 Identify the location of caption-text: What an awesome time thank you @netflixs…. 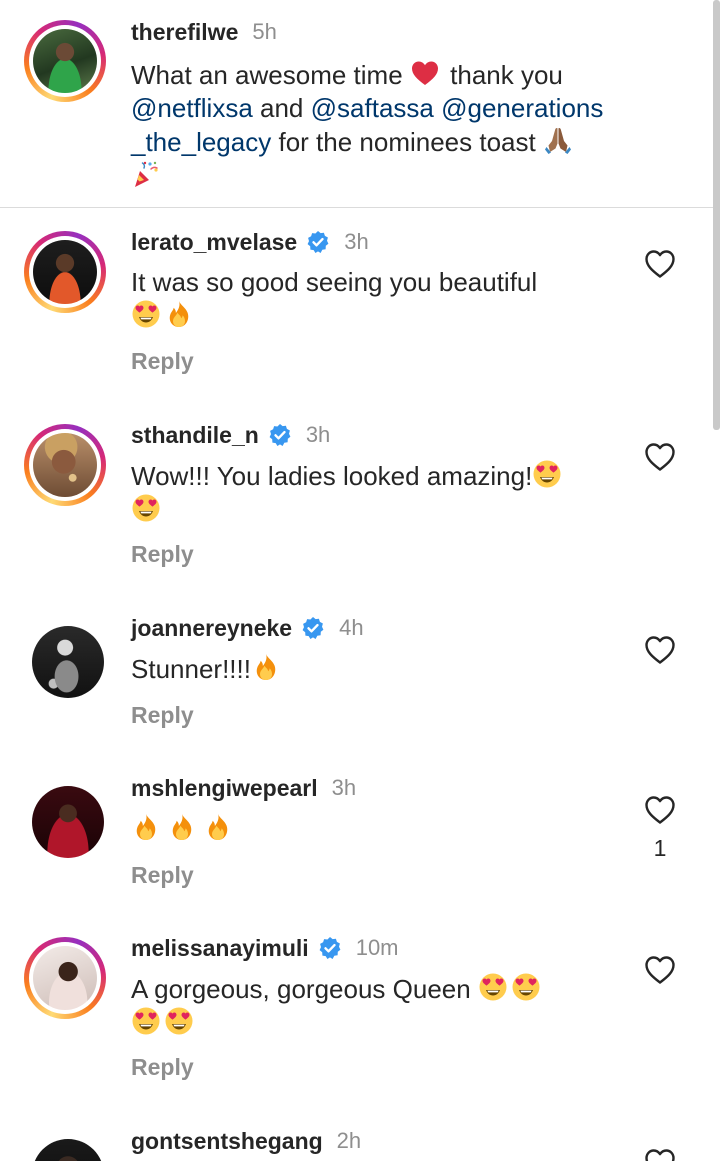
(401, 125).